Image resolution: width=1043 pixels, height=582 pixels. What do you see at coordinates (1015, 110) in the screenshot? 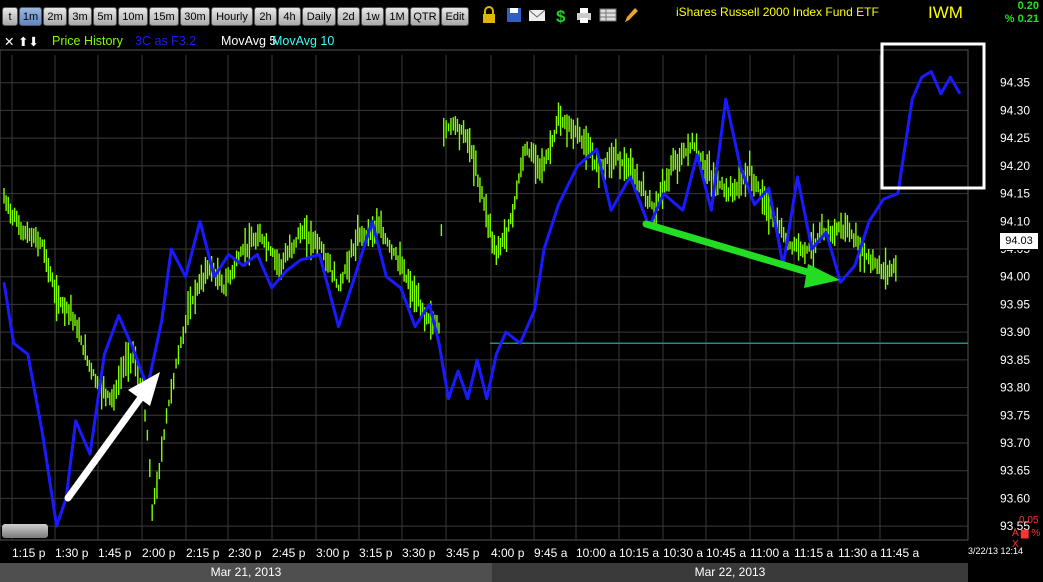
I see `y-tick-label: 94.30` at bounding box center [1015, 110].